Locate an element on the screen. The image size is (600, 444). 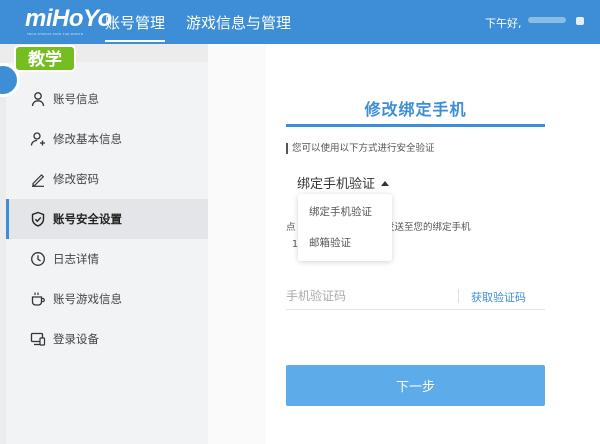
verification-code-input is located at coordinates (371, 296).